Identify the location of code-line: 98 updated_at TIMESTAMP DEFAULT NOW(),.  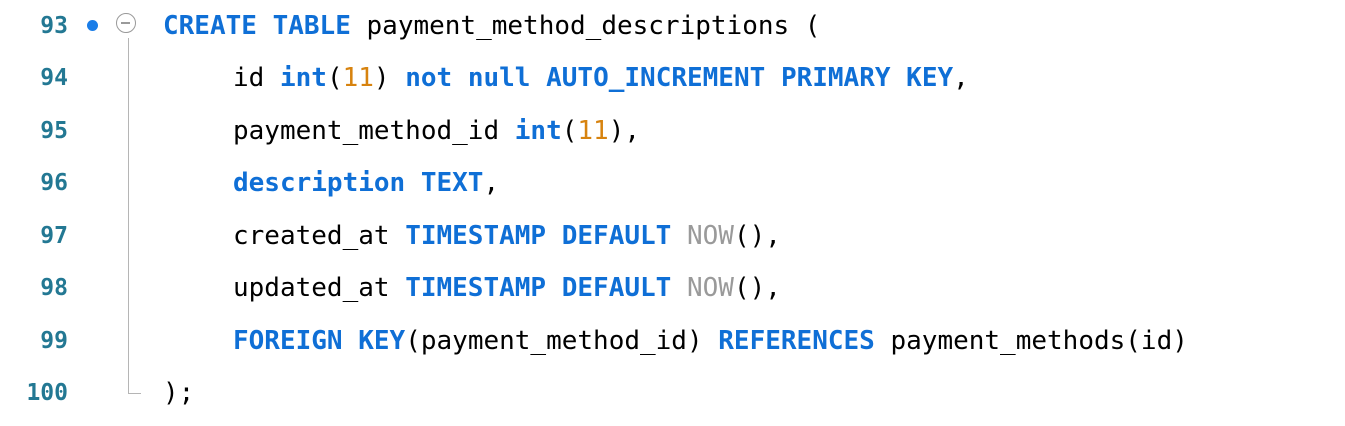
(672, 288).